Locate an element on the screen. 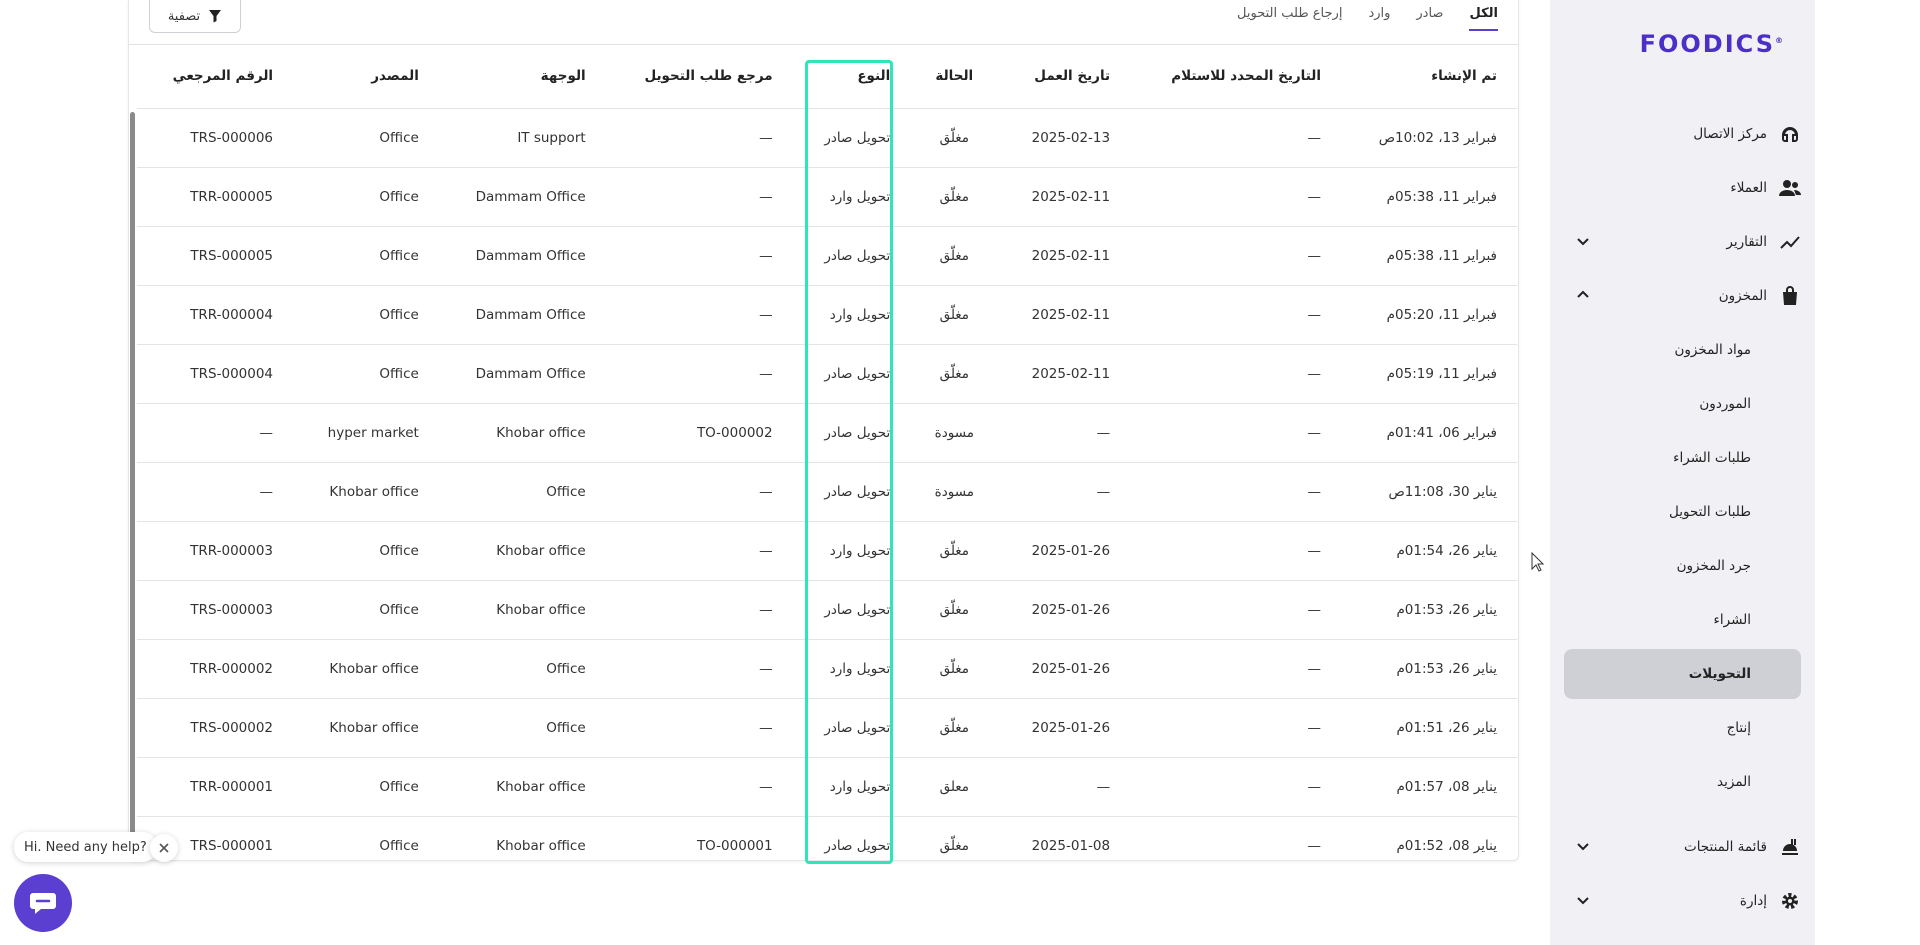 The image size is (1920, 945). chevron-up-icon is located at coordinates (1583, 295).